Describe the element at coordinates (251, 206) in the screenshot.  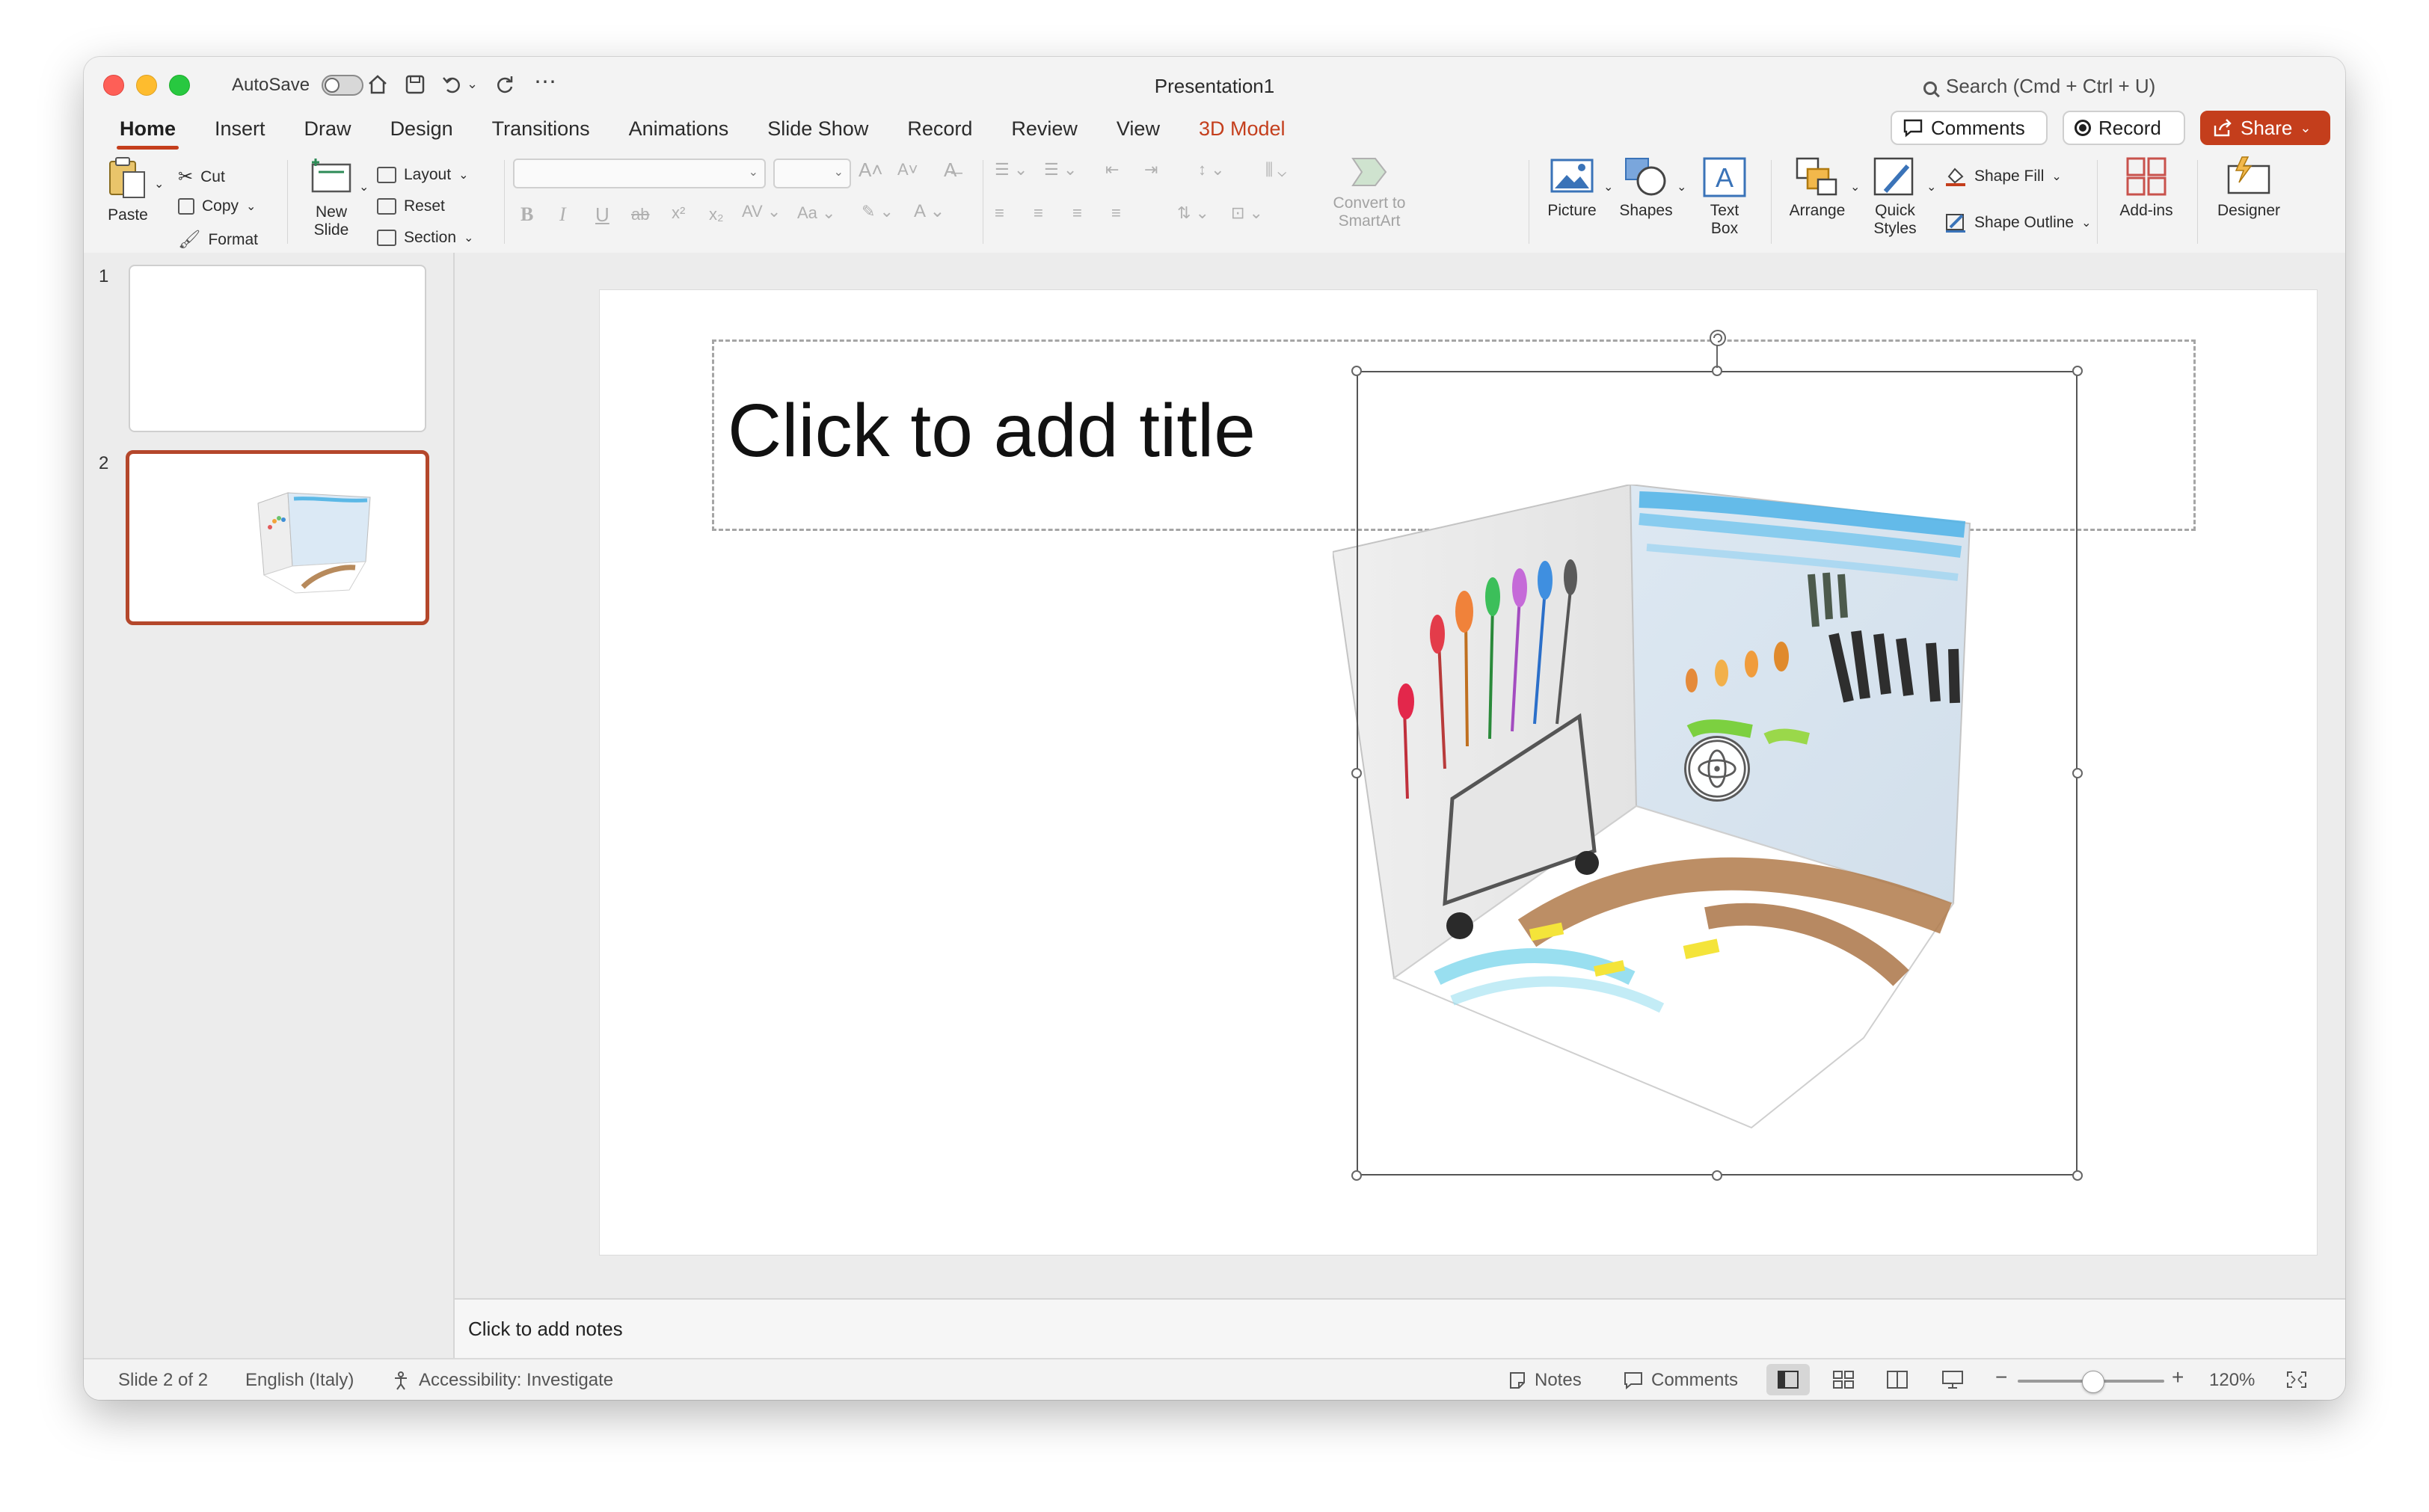
I see `copy-dropdown-icon: ⌄` at that location.